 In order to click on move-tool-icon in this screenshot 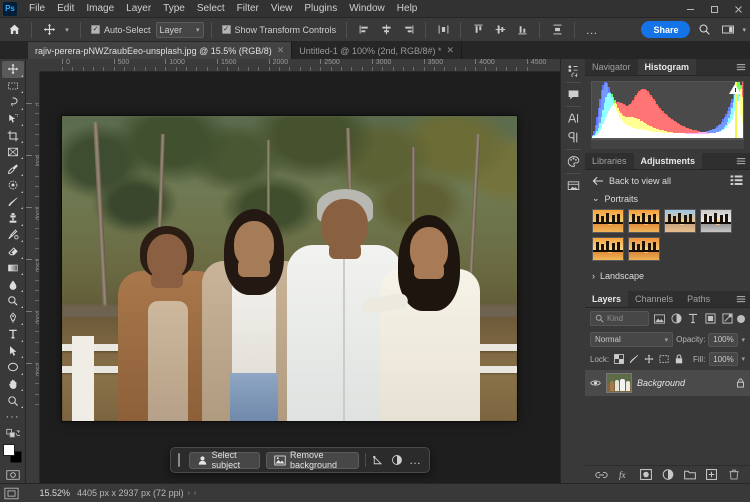, I will do `click(49, 30)`.